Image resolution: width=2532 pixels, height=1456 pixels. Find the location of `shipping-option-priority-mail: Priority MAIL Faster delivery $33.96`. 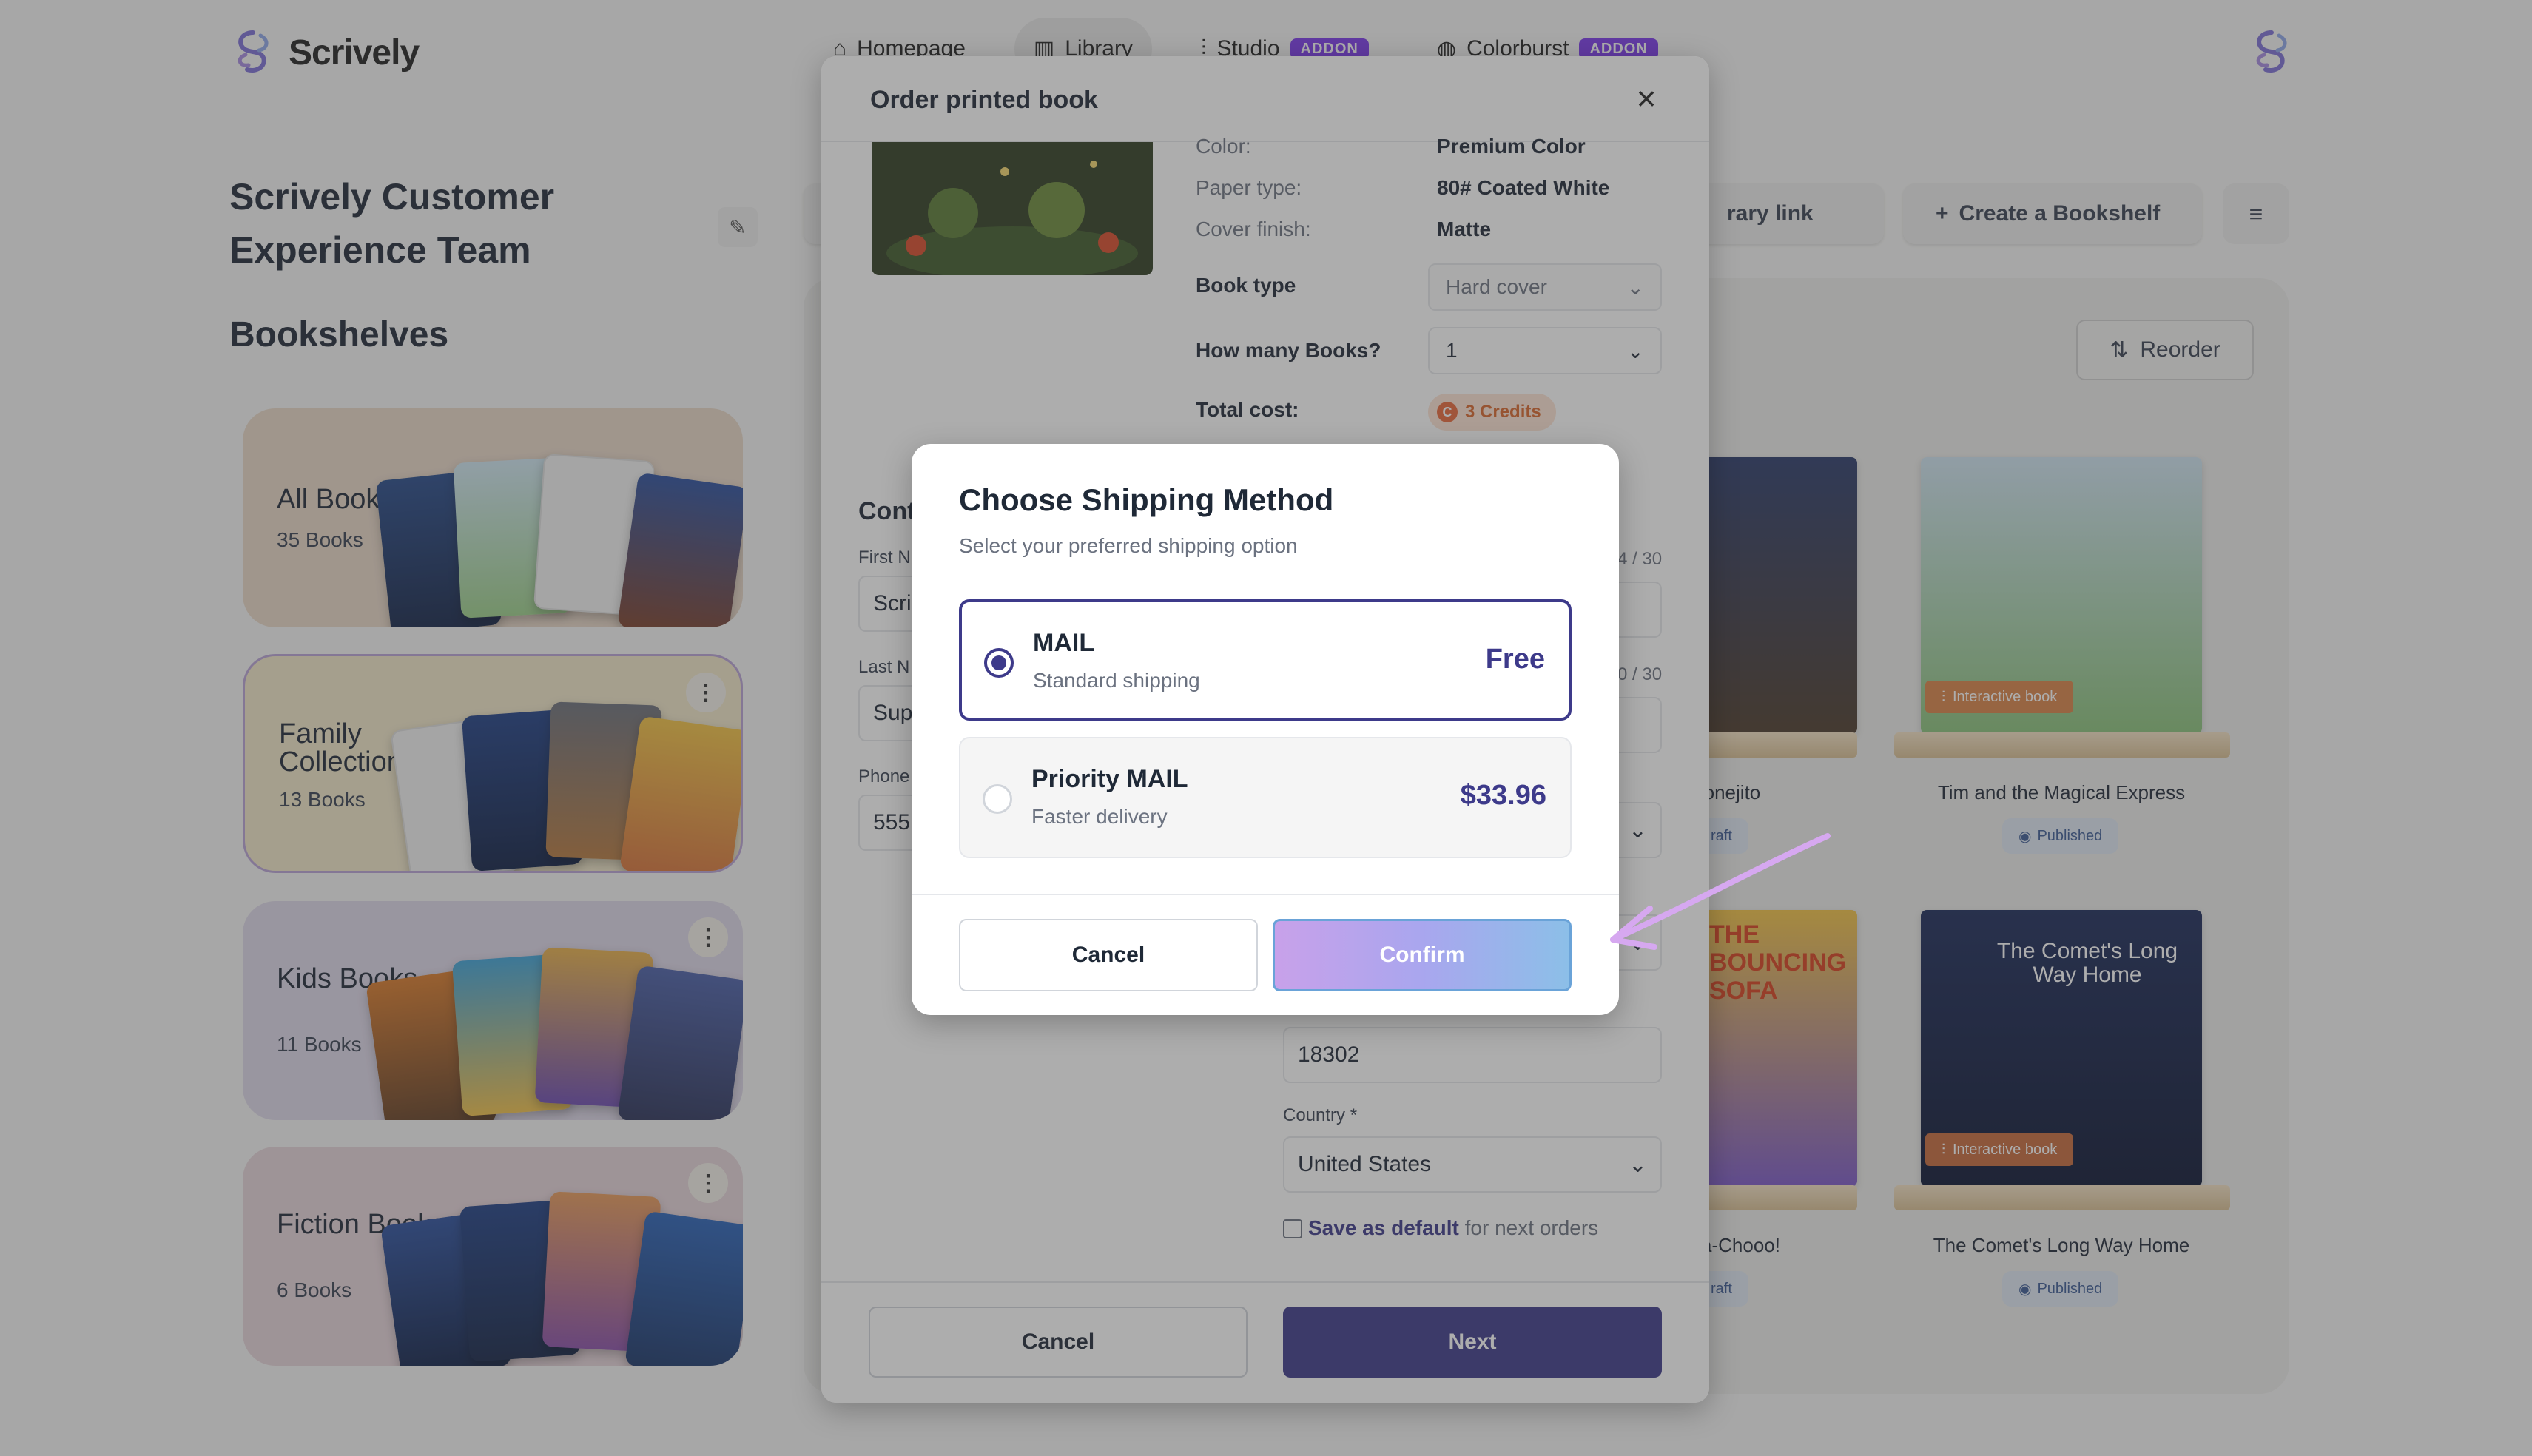

shipping-option-priority-mail: Priority MAIL Faster delivery $33.96 is located at coordinates (1265, 797).